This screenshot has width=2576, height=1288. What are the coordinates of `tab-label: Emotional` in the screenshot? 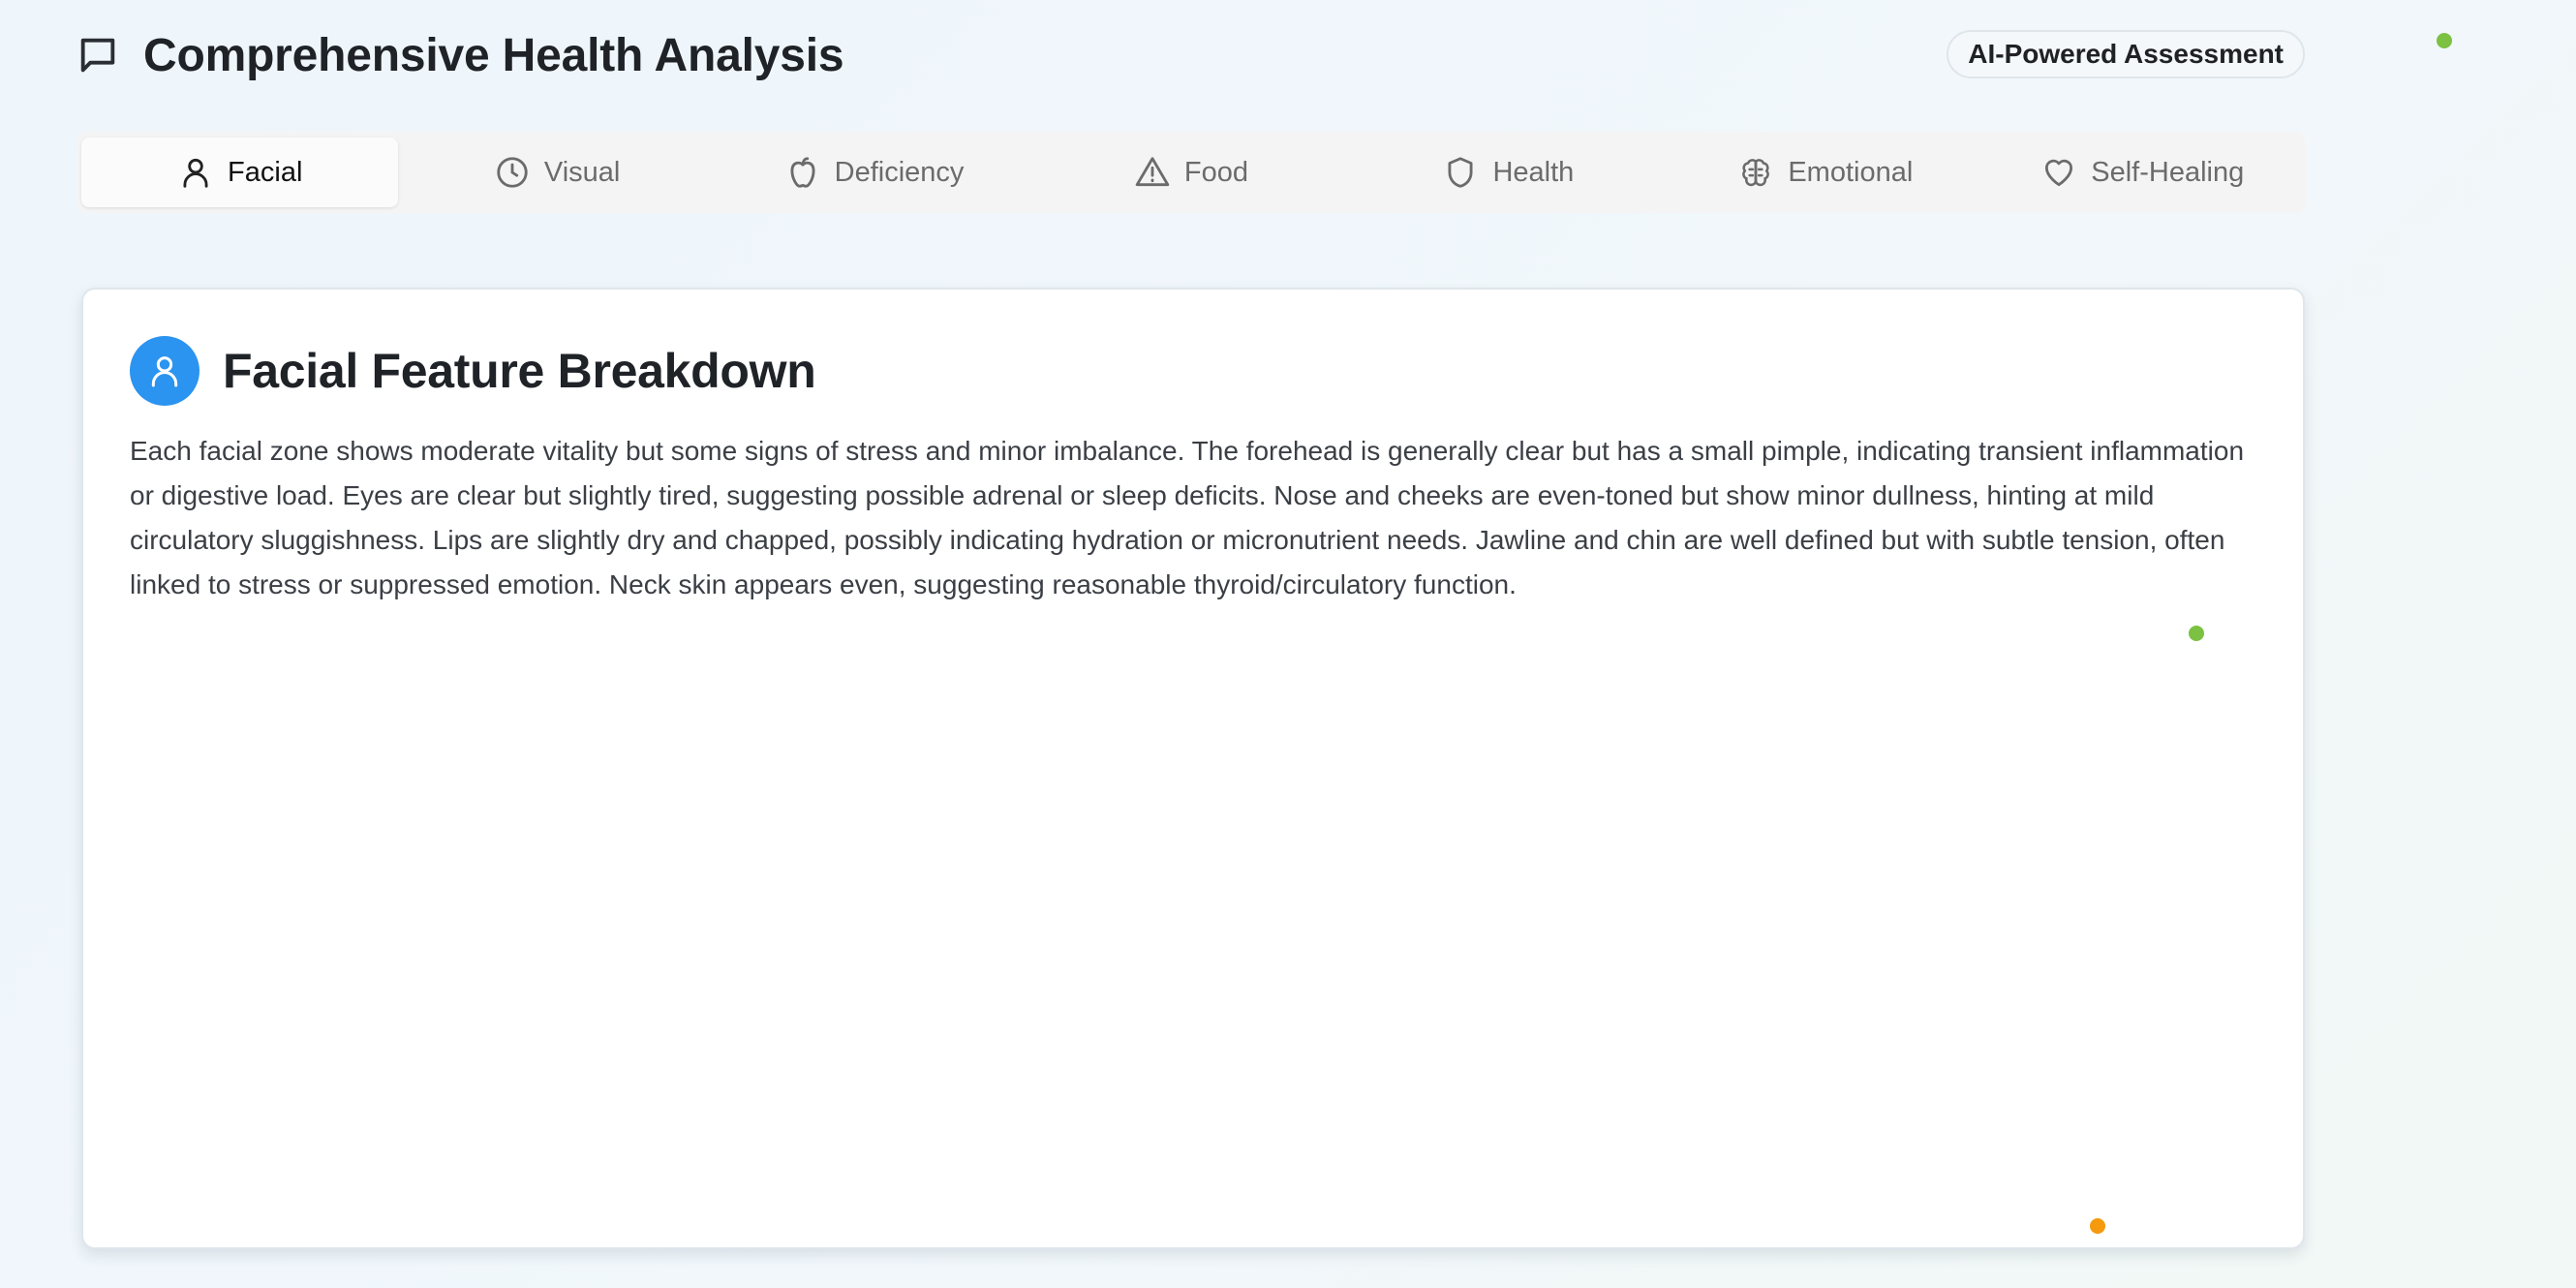 It's located at (1851, 172).